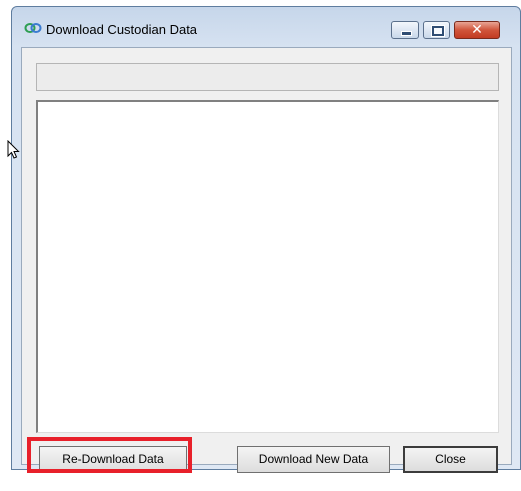 The image size is (521, 491). Describe the element at coordinates (406, 33) in the screenshot. I see `minimize-icon` at that location.